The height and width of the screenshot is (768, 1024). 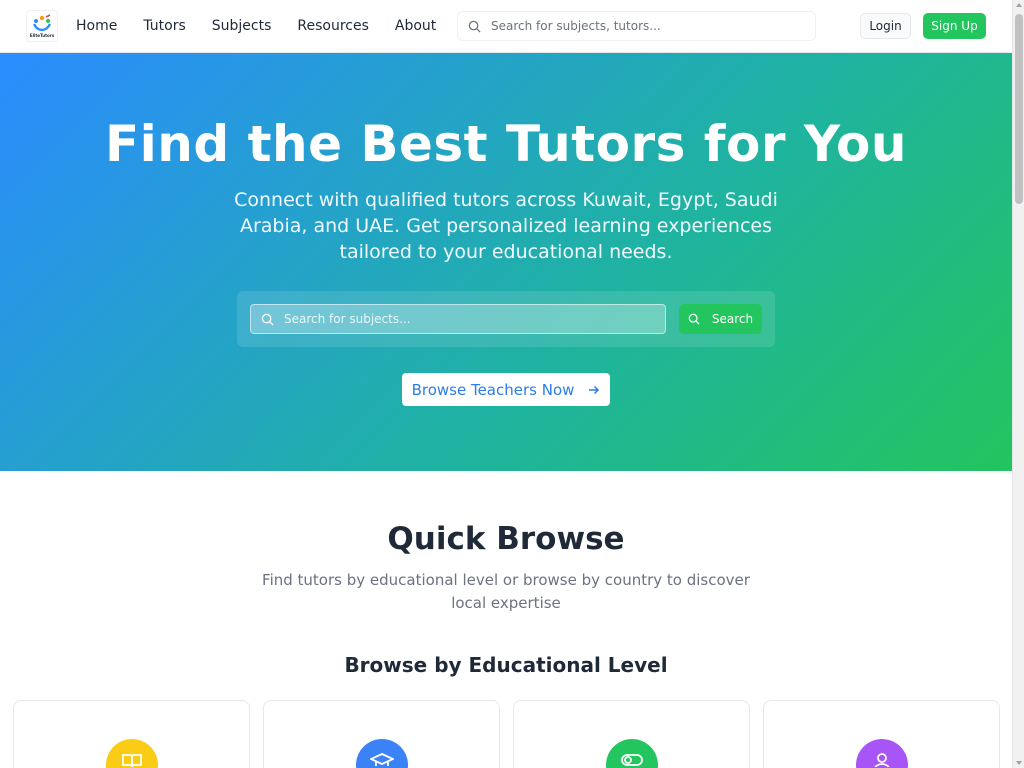 What do you see at coordinates (469, 319) in the screenshot?
I see `hero-search-input` at bounding box center [469, 319].